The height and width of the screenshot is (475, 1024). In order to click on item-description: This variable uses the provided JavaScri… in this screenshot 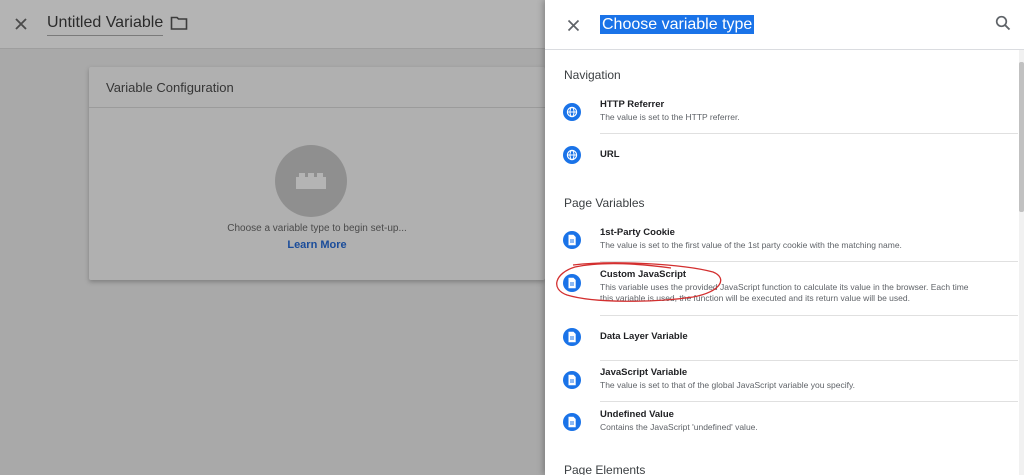, I will do `click(784, 287)`.